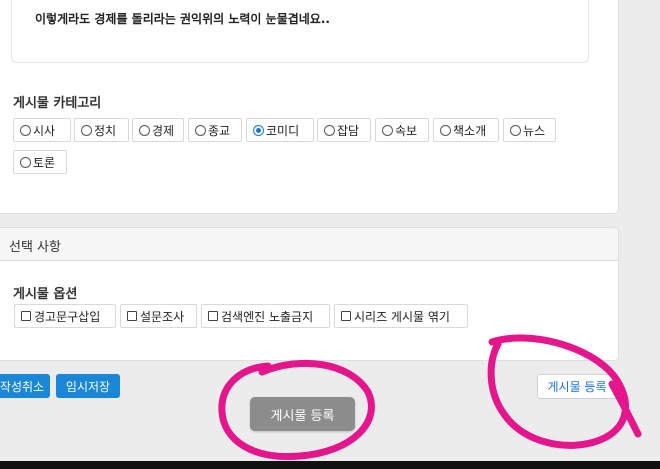 This screenshot has height=469, width=660. I want to click on category-option-label: 종교, so click(219, 130).